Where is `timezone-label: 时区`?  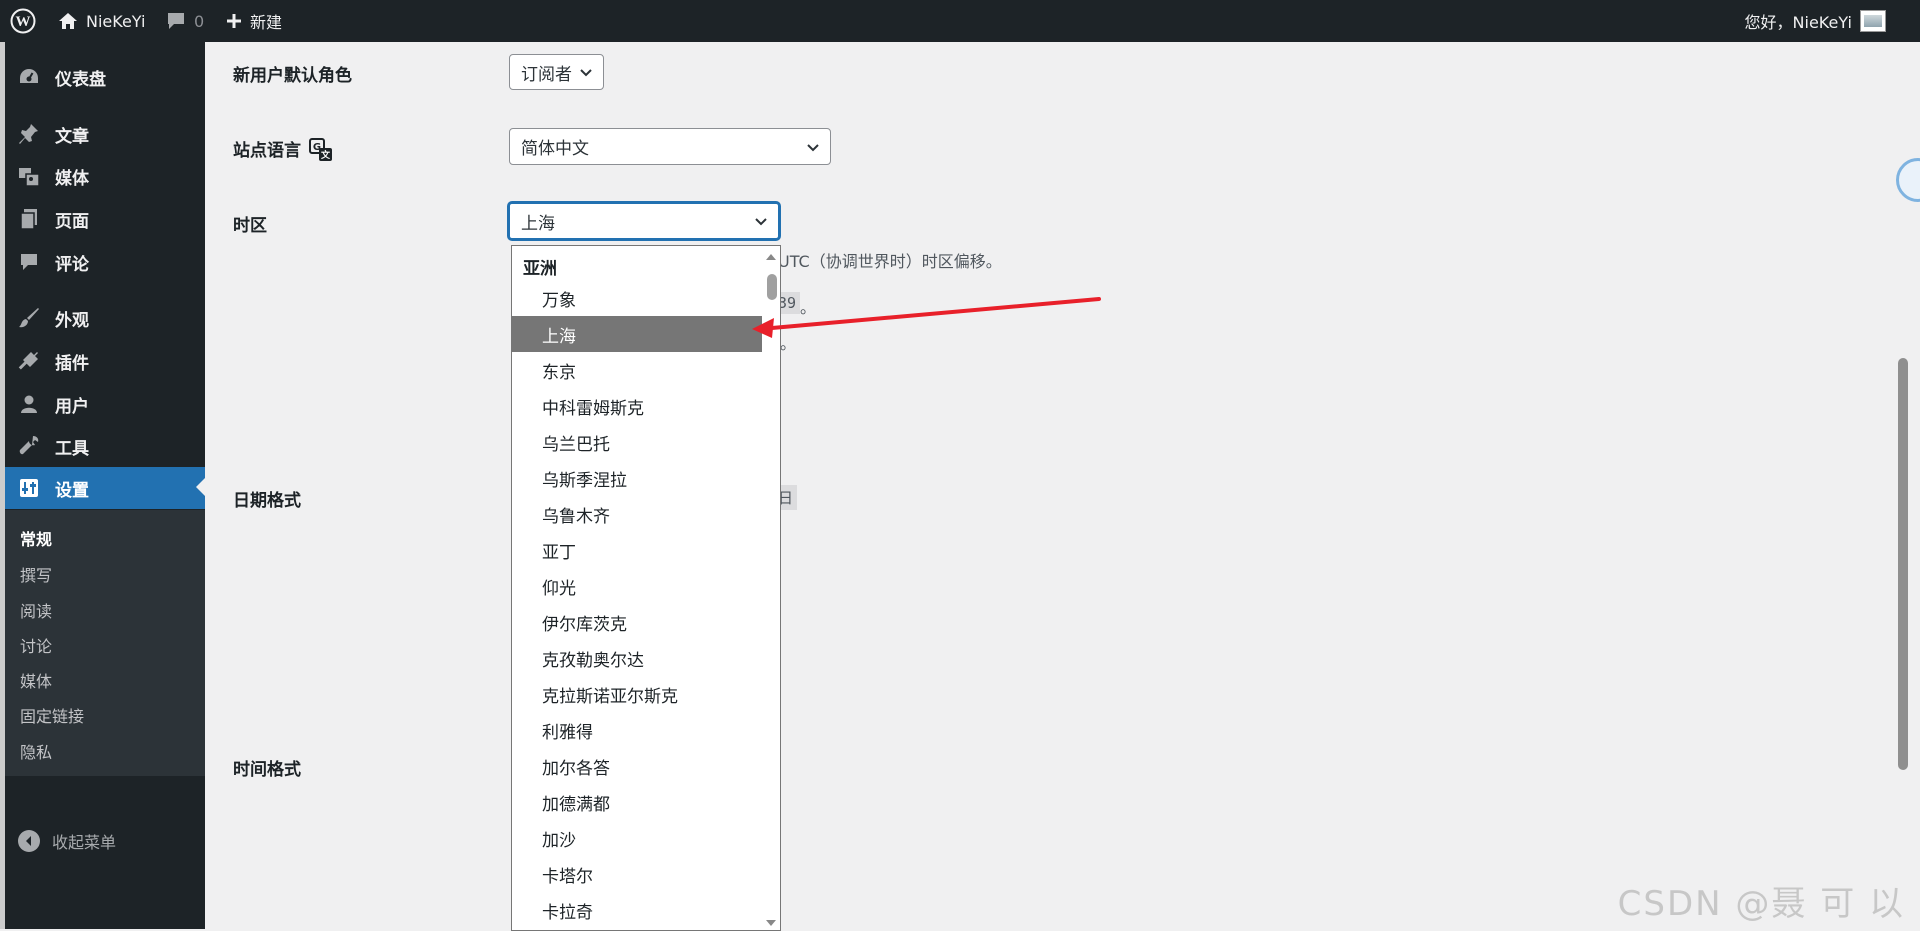 timezone-label: 时区 is located at coordinates (250, 226).